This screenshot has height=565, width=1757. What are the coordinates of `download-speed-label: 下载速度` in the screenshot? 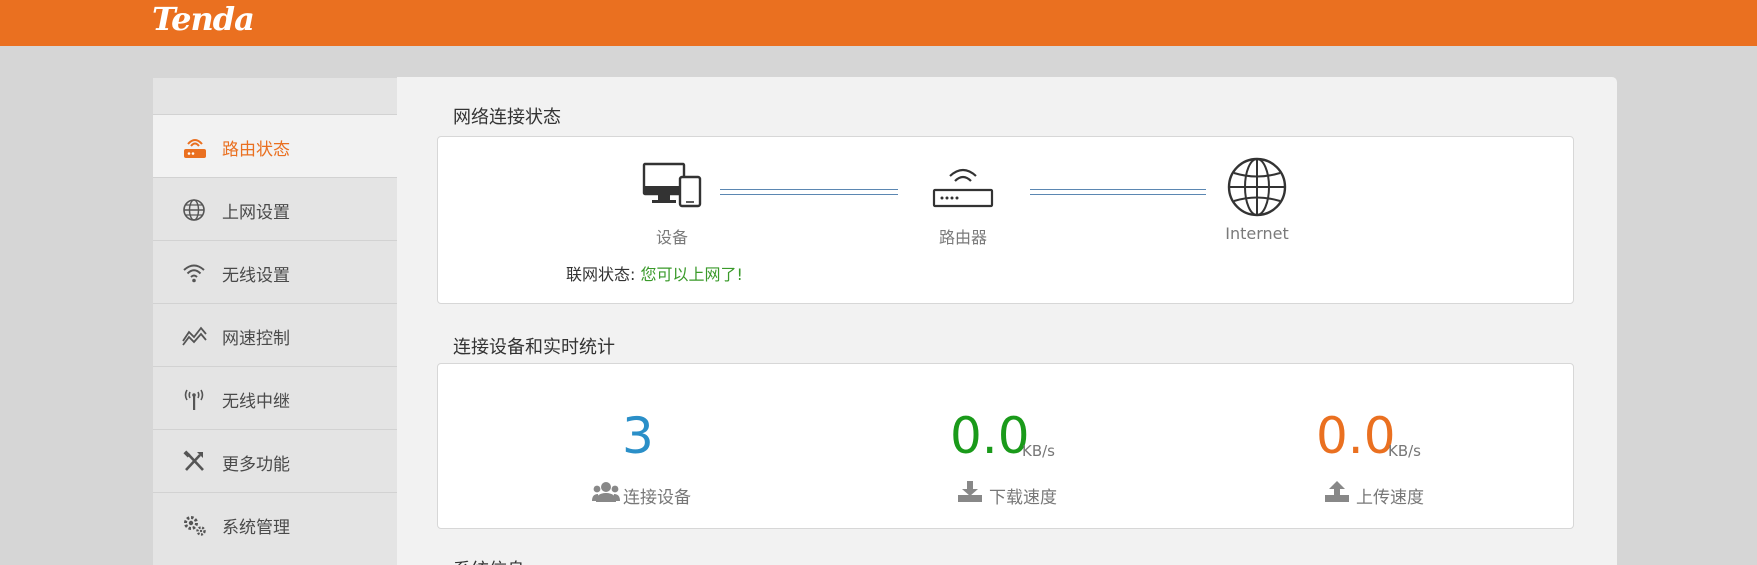 It's located at (1023, 498).